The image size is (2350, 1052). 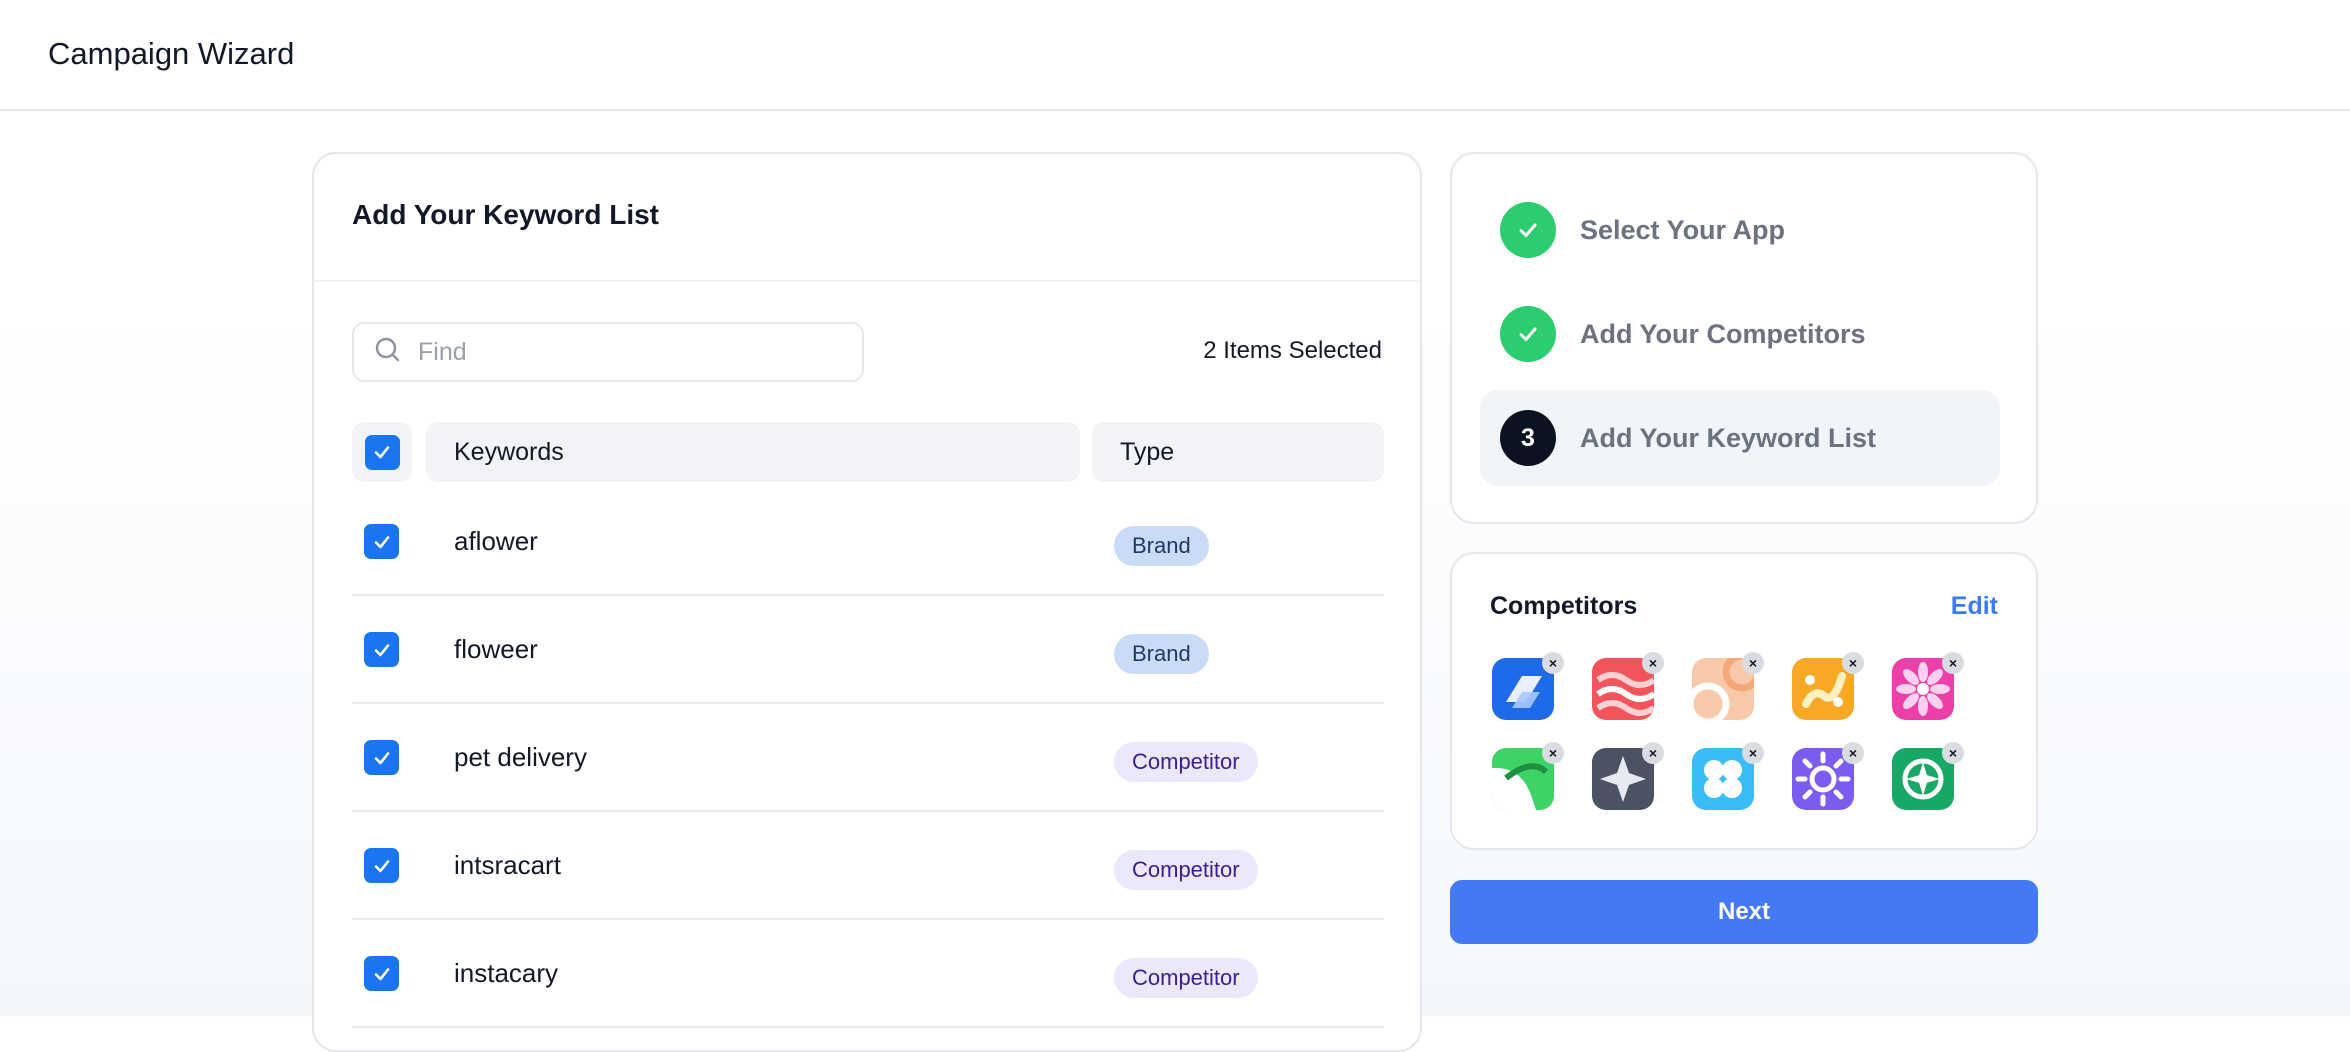 What do you see at coordinates (496, 649) in the screenshot?
I see `keyword-text: floweer` at bounding box center [496, 649].